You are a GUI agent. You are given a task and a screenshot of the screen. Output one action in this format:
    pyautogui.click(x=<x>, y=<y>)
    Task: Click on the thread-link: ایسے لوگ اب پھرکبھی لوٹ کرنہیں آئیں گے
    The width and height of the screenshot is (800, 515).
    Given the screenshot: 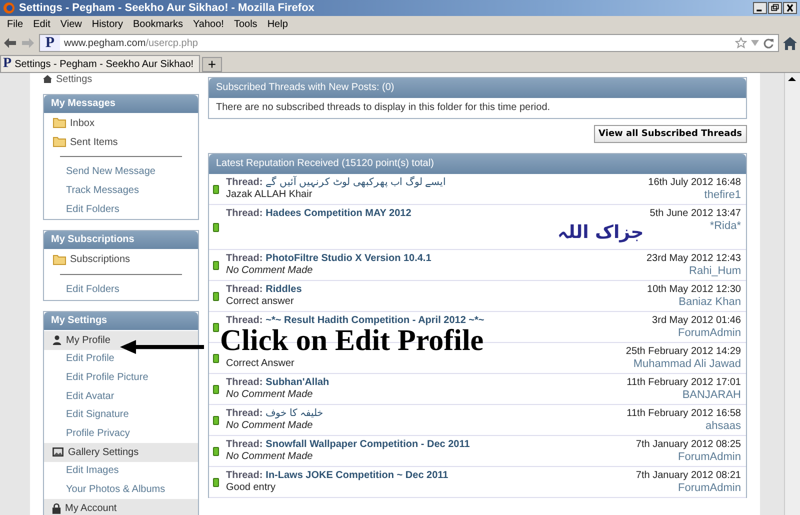 What is the action you would take?
    pyautogui.click(x=356, y=183)
    